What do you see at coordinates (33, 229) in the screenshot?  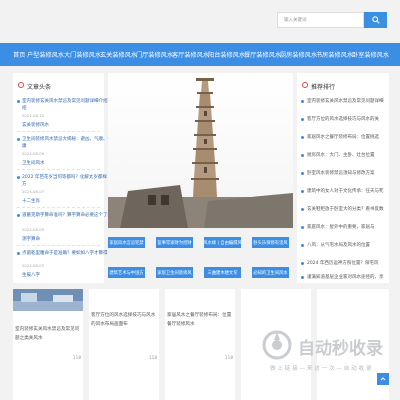 I see `article-date: 2024-08-05` at bounding box center [33, 229].